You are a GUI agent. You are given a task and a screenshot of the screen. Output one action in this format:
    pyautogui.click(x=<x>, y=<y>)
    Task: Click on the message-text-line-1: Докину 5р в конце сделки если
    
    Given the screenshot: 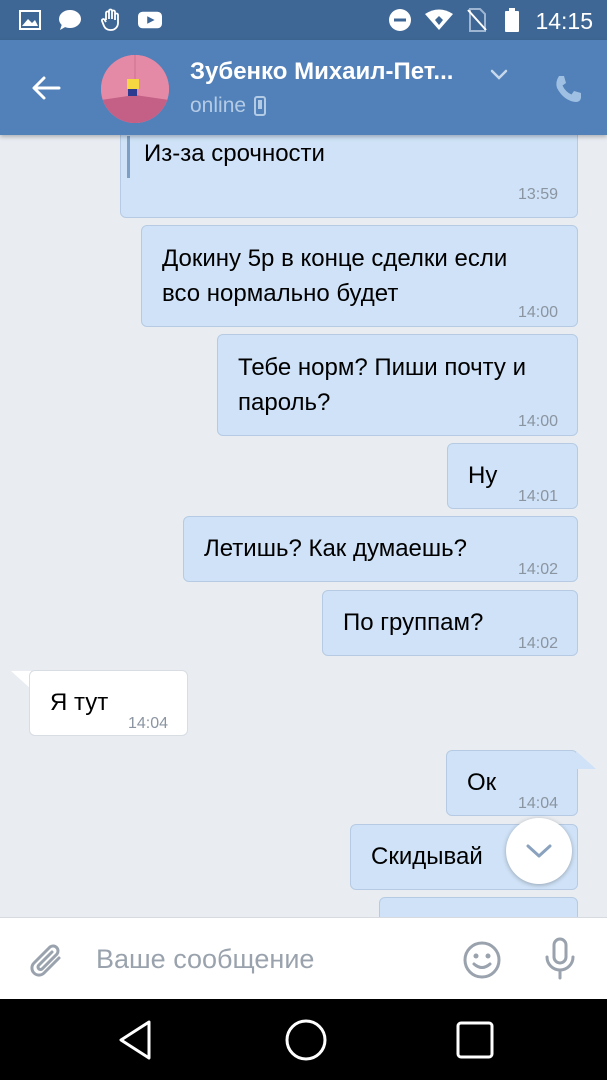 What is the action you would take?
    pyautogui.click(x=335, y=258)
    